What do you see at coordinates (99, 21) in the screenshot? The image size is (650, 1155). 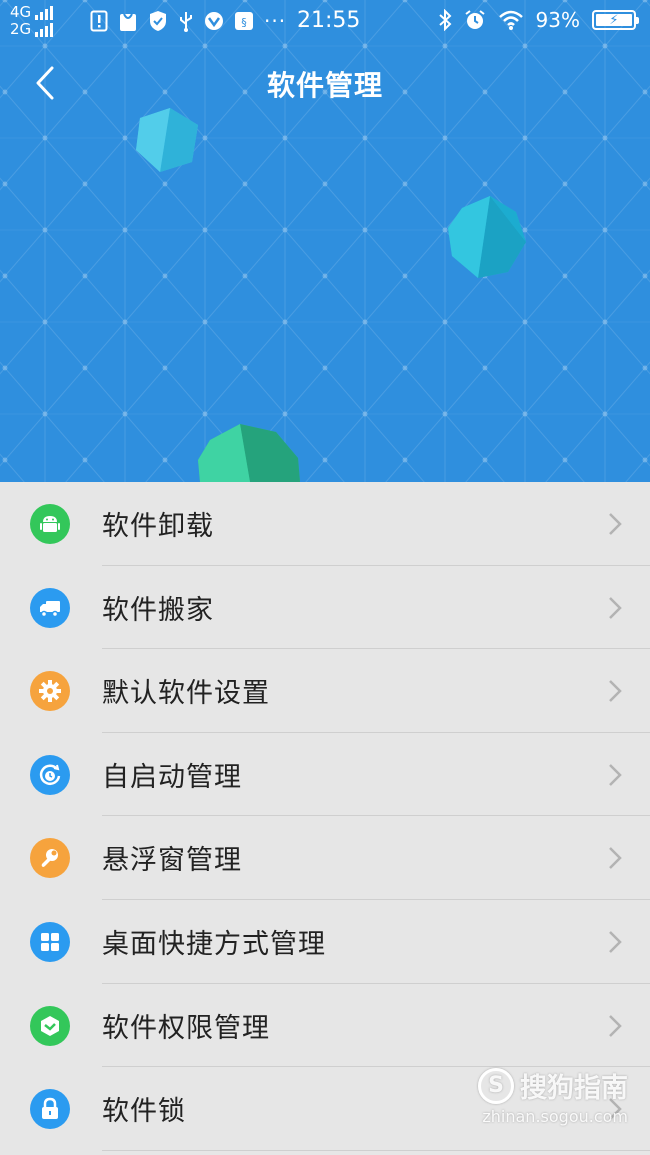 I see `sim-alert-icon` at bounding box center [99, 21].